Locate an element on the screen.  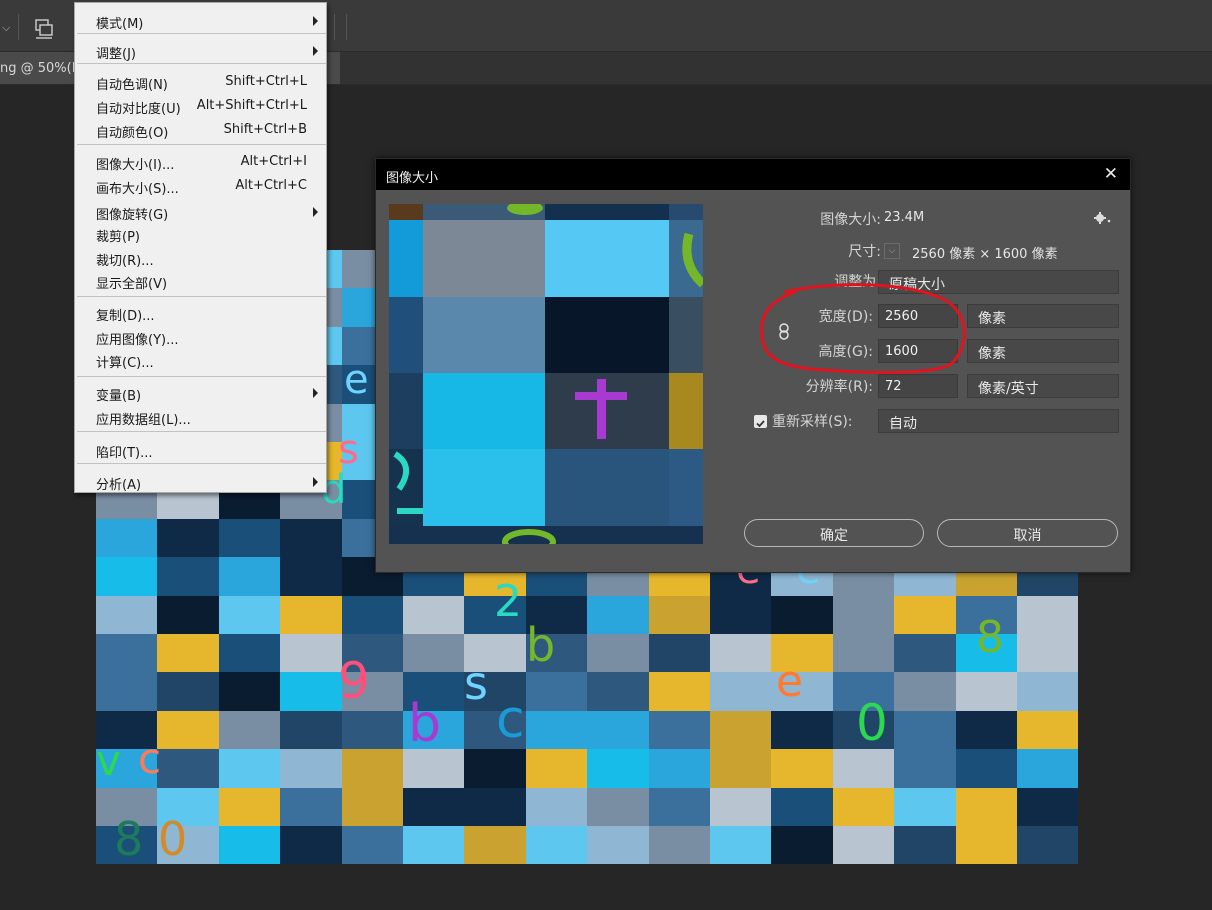
canvas-glyph: b is located at coordinates (425, 724).